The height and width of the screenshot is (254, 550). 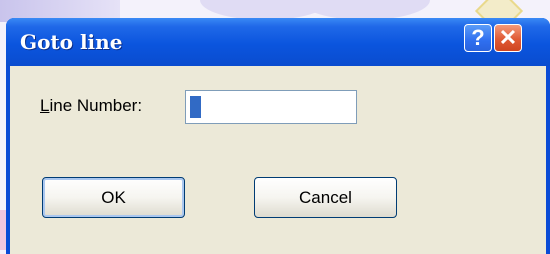 What do you see at coordinates (271, 107) in the screenshot?
I see `line-number-input` at bounding box center [271, 107].